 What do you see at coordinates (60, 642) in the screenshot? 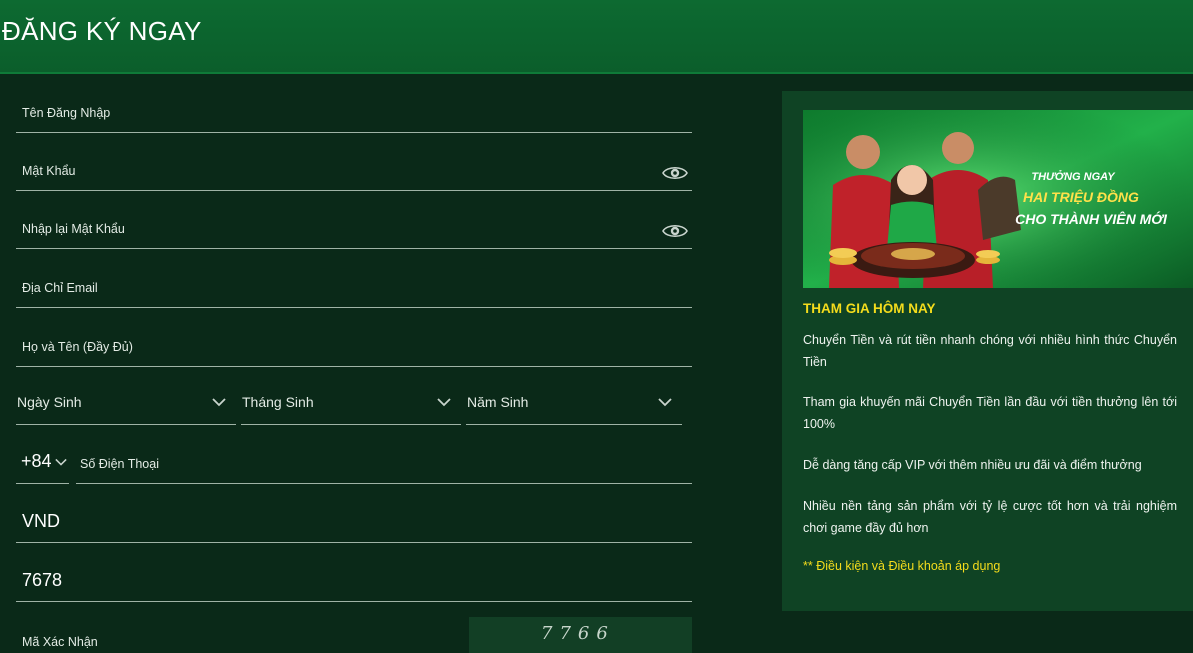
I see `captcha-label: Mã Xác Nhận` at bounding box center [60, 642].